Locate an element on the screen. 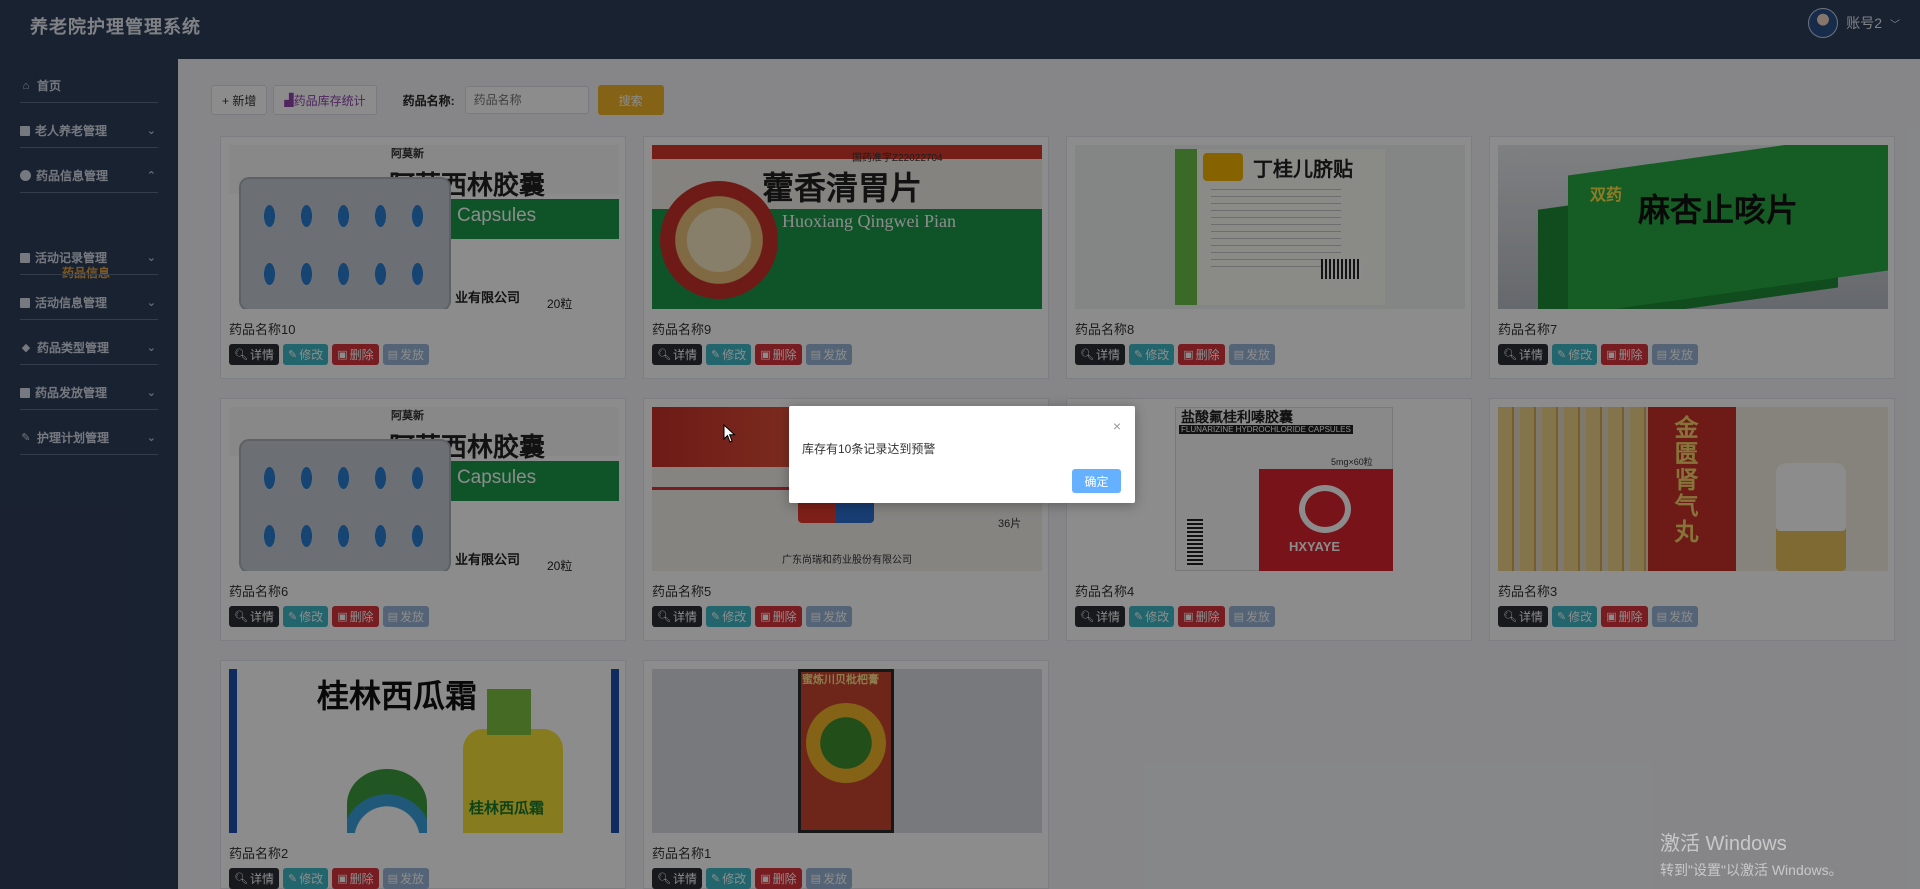 This screenshot has height=889, width=1920. watermark-line2: 转到"设置"以激活 Windows。 is located at coordinates (1751, 870).